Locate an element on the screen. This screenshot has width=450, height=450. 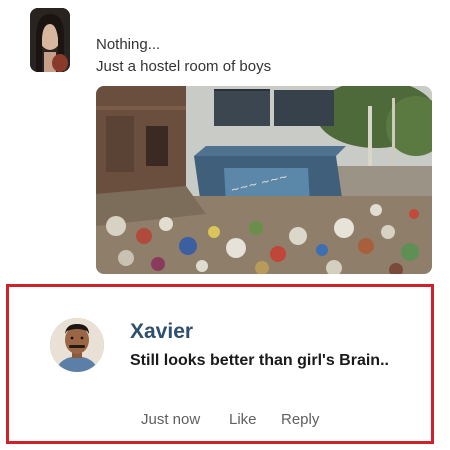
post-caption: Nothing... Just a hostel room of boys is located at coordinates (183, 56).